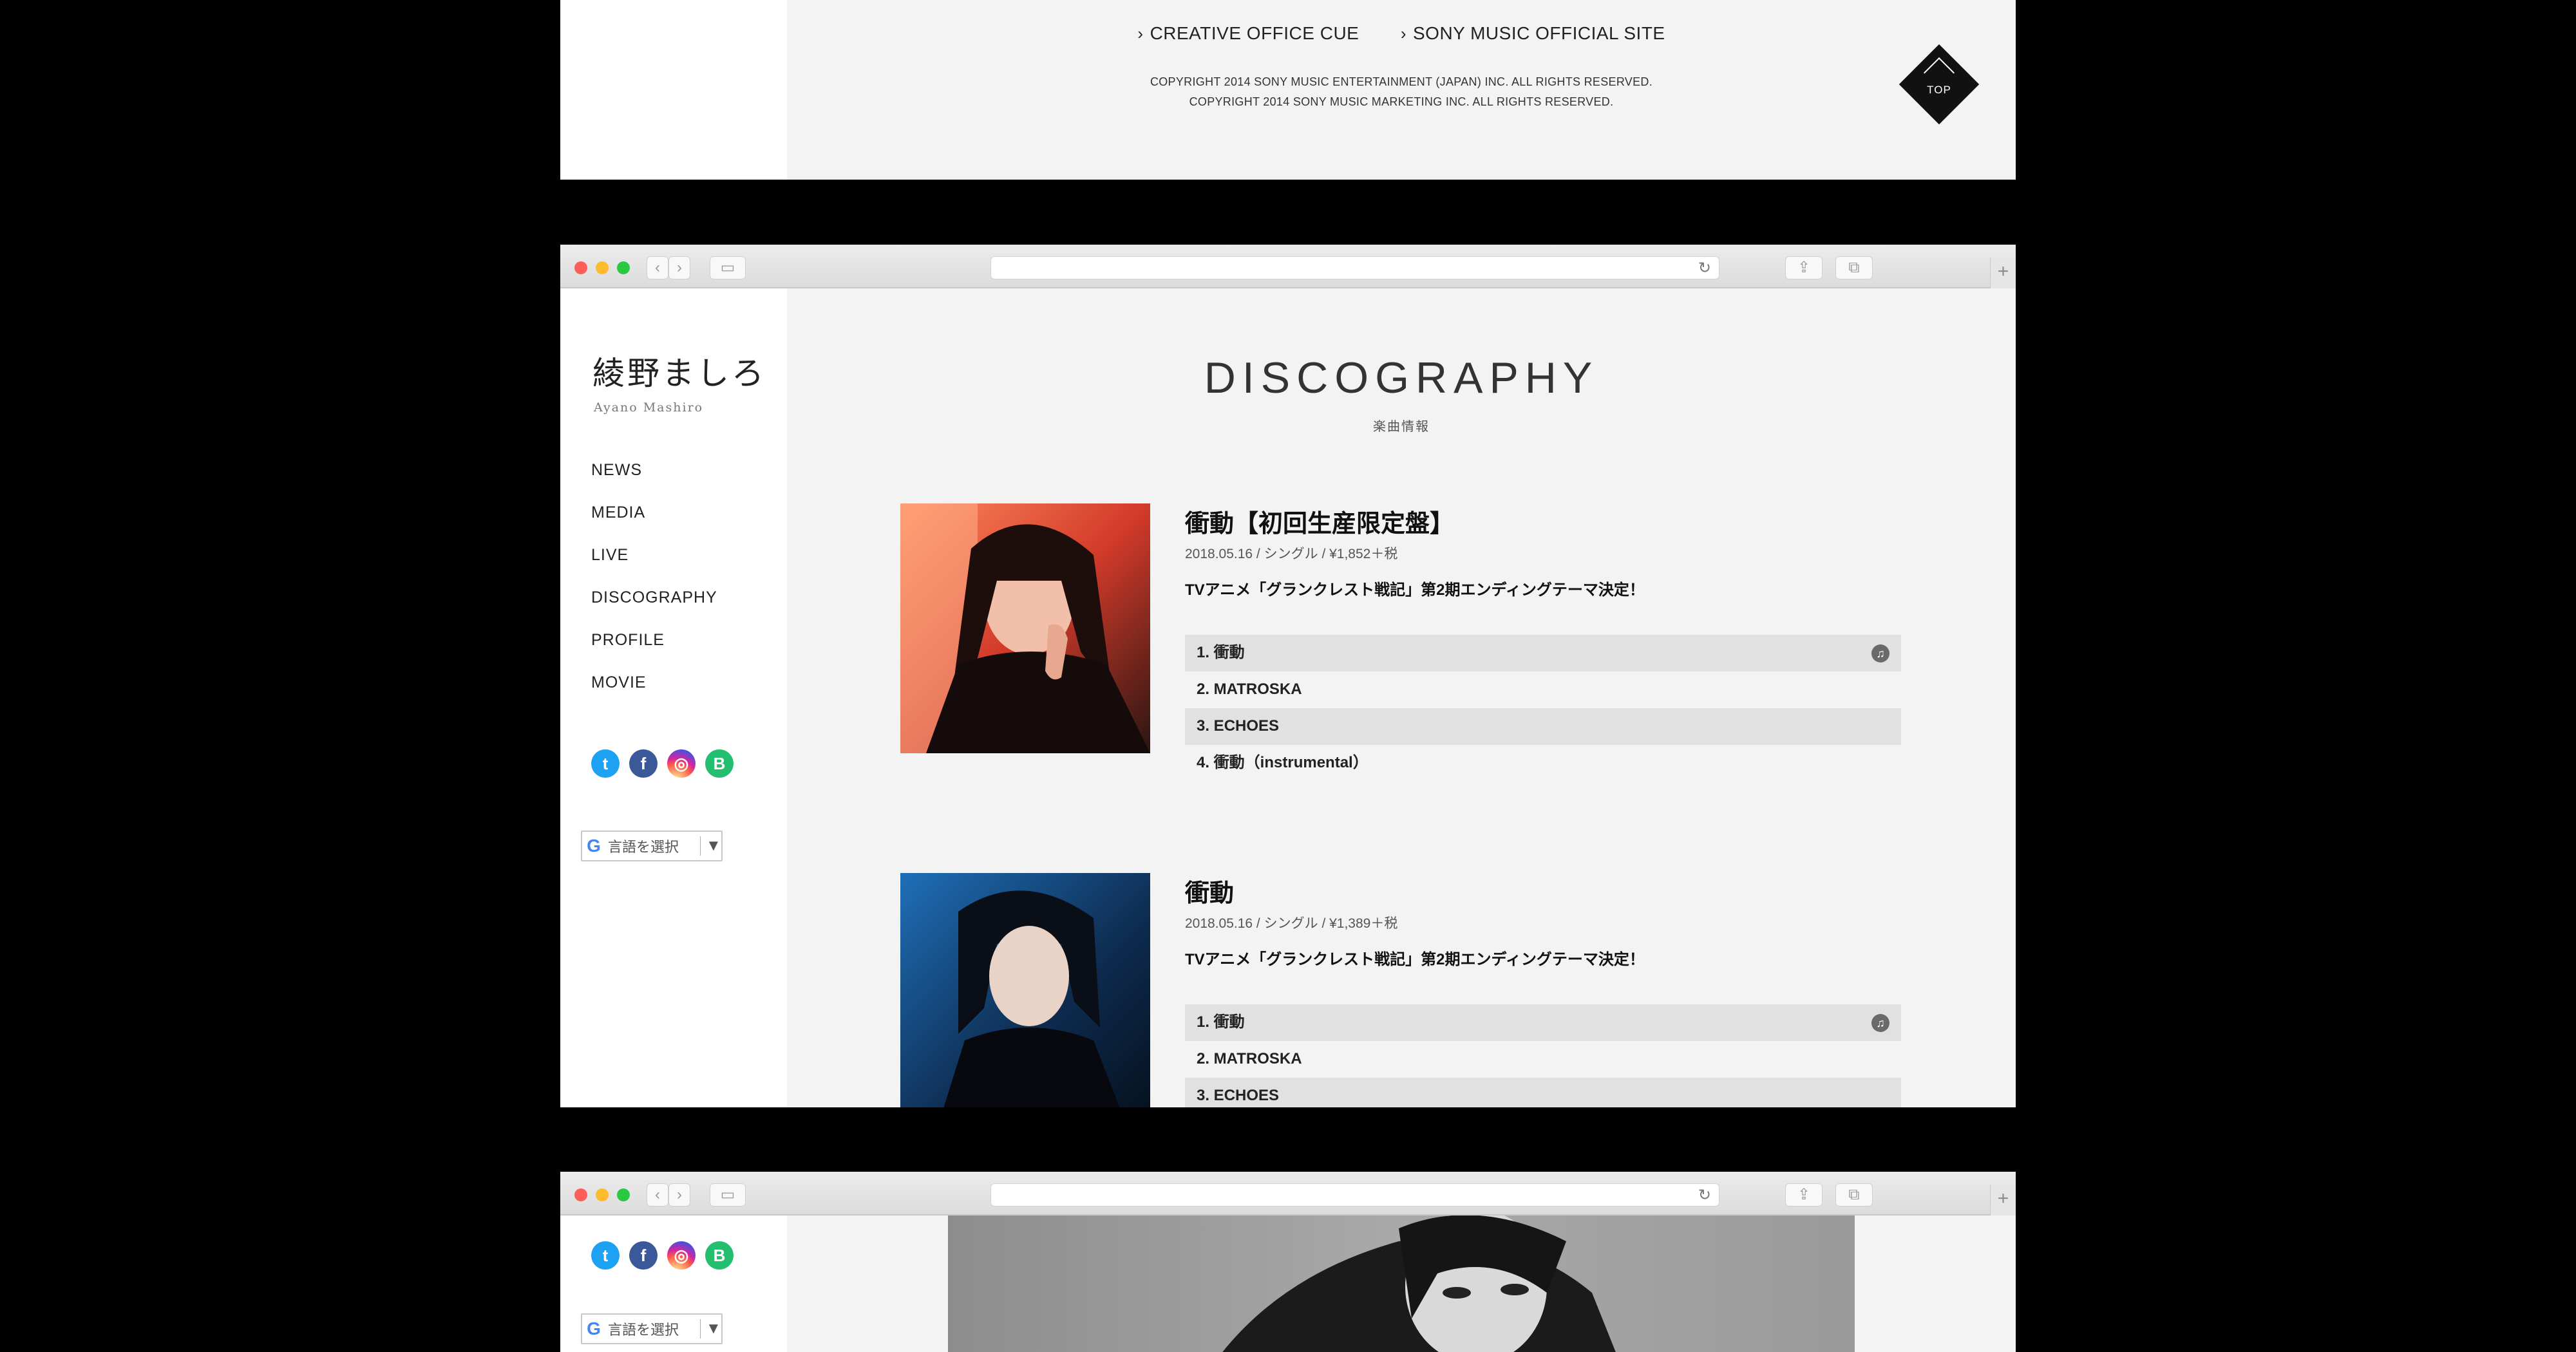 The width and height of the screenshot is (2576, 1352). Describe the element at coordinates (1283, 763) in the screenshot. I see `track-label: 4. 衝動（instrumental）` at that location.